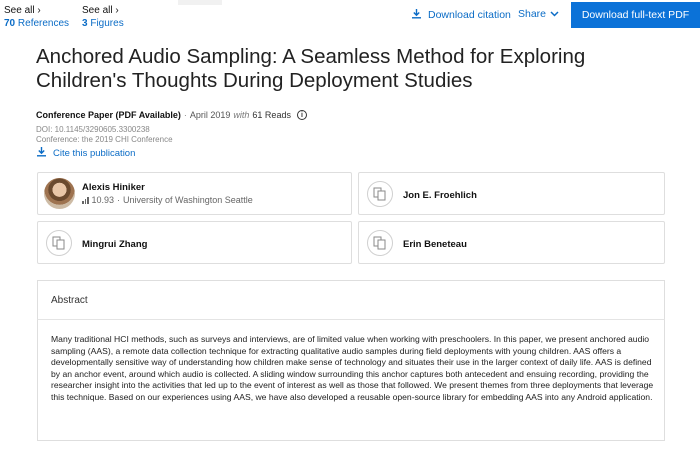 This screenshot has height=457, width=700. I want to click on share-button: Share, so click(538, 14).